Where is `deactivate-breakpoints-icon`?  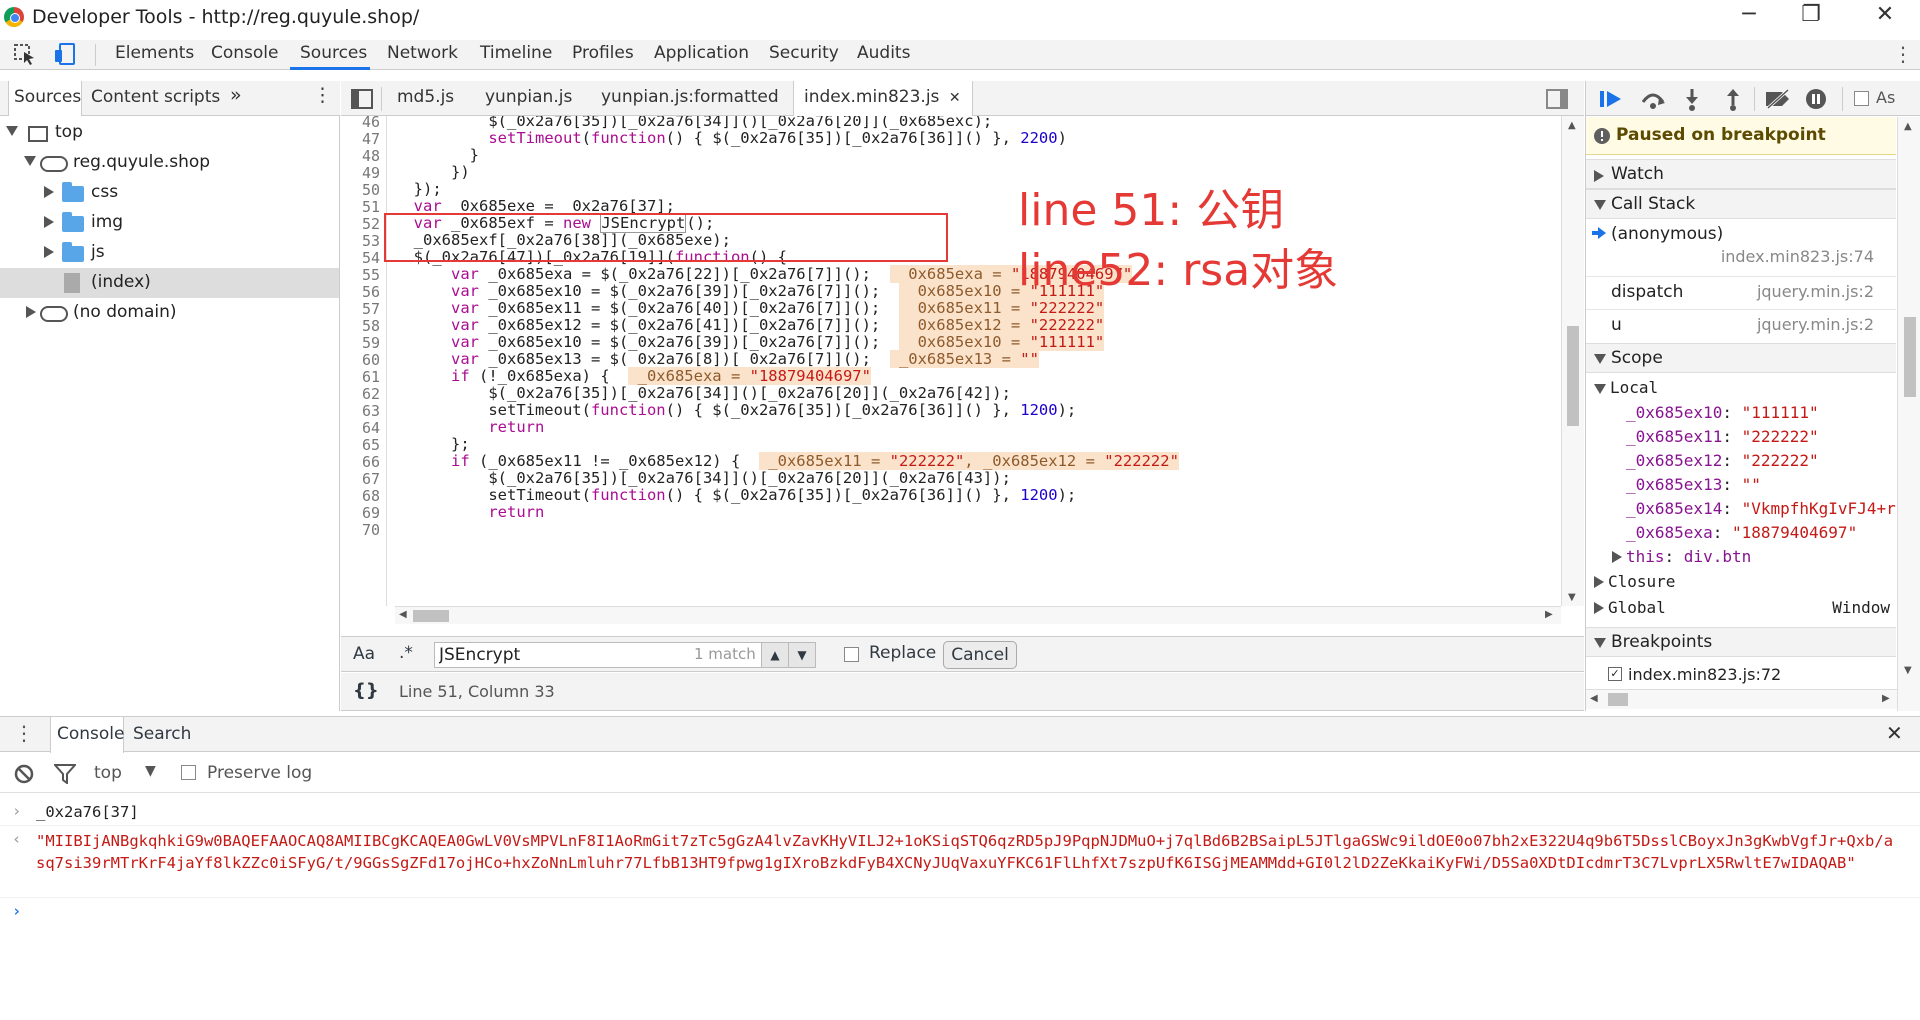
deactivate-breakpoints-icon is located at coordinates (1778, 99).